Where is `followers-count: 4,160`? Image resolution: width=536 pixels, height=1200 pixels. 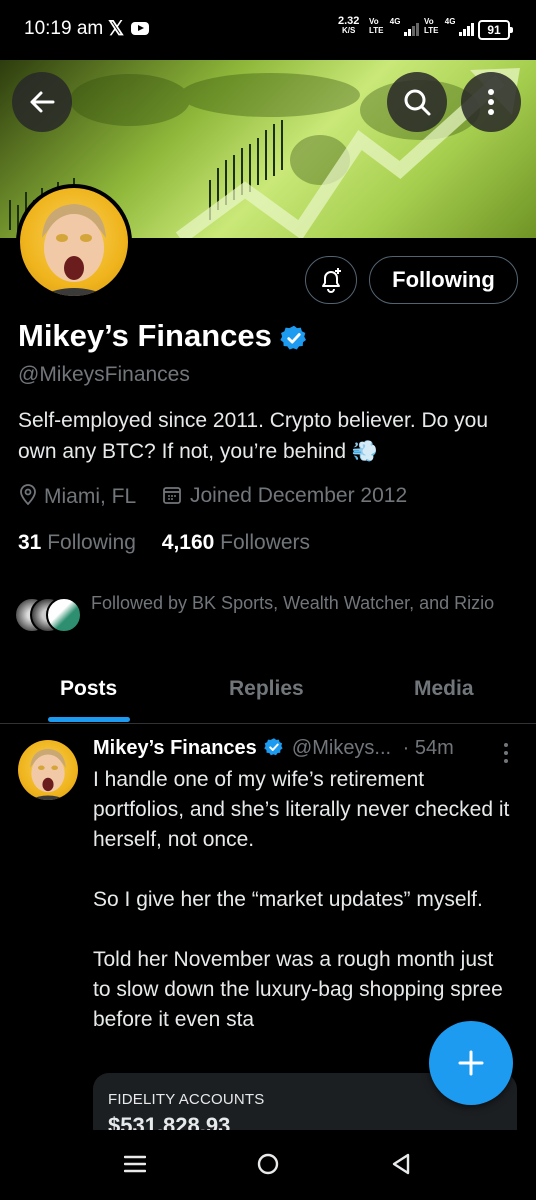 followers-count: 4,160 is located at coordinates (188, 542).